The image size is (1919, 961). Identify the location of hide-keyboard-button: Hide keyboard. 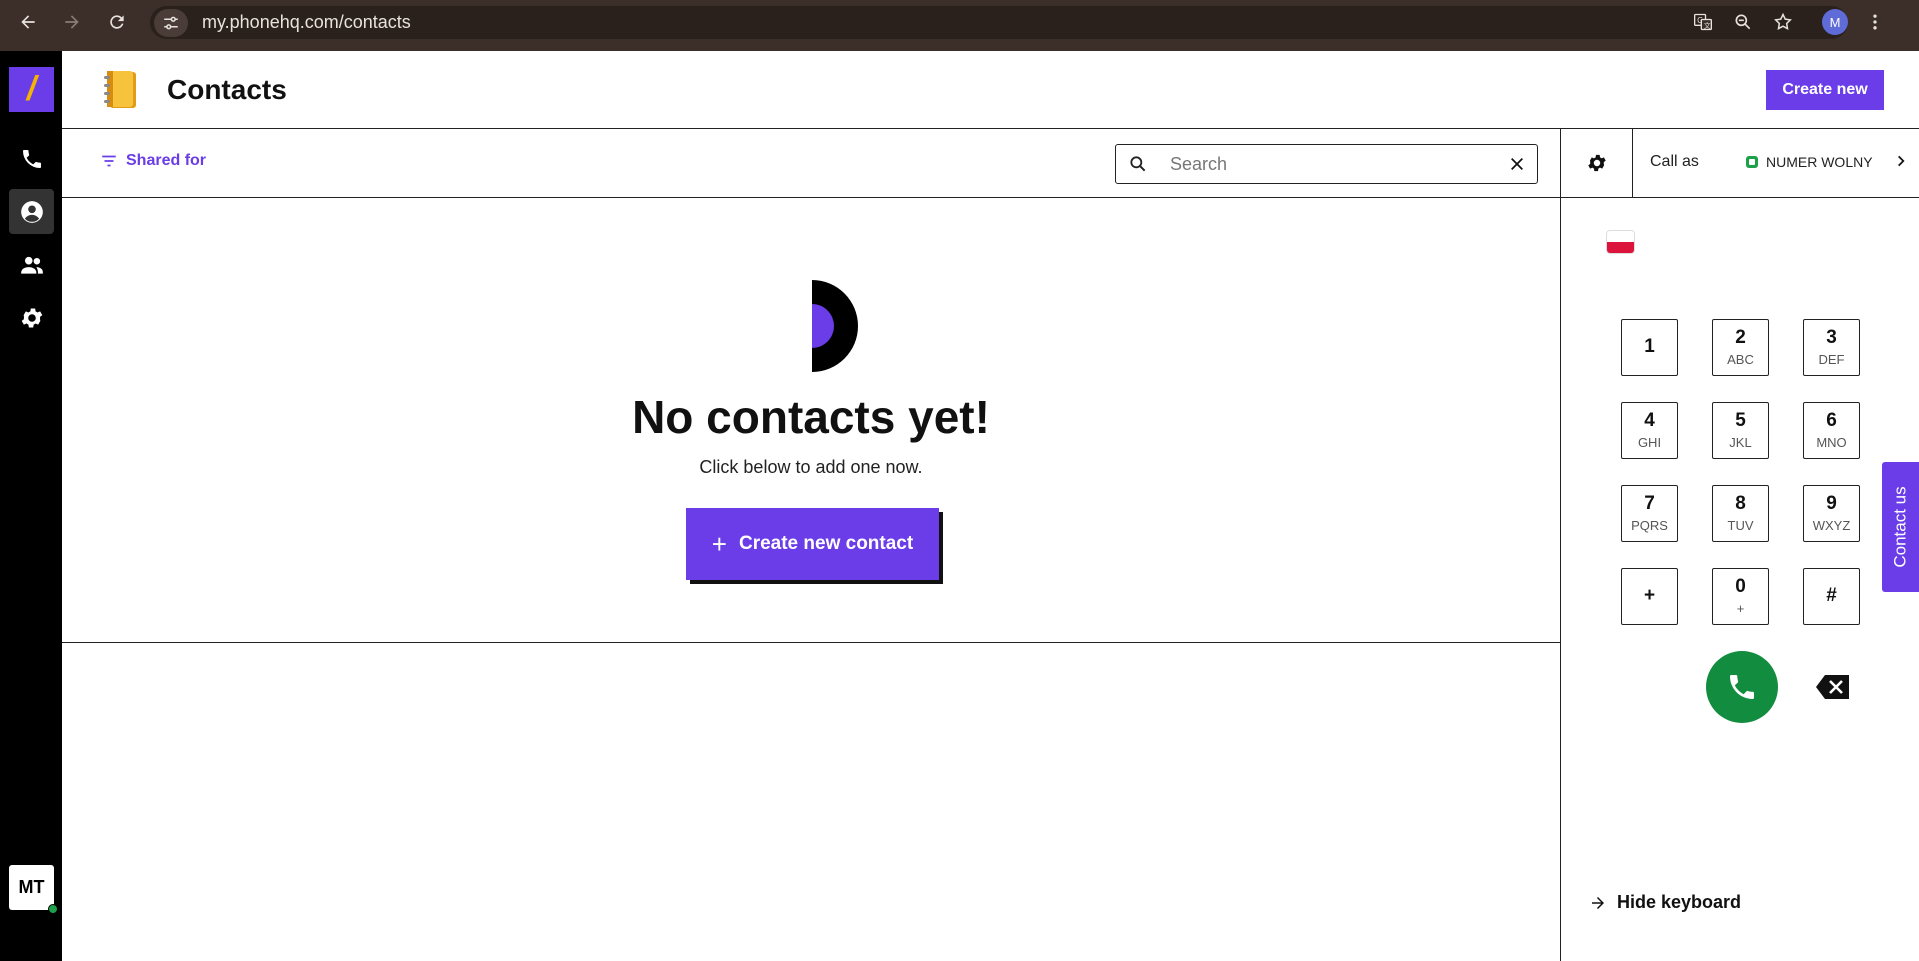
(1665, 902).